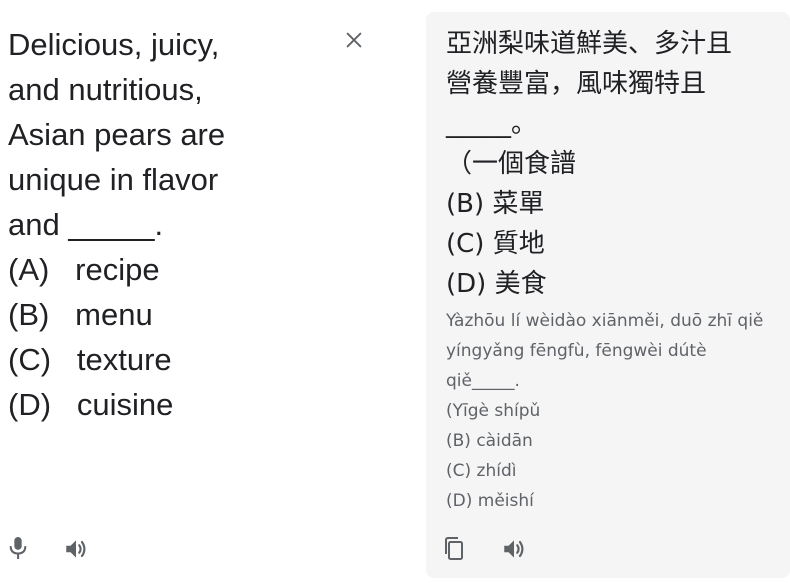 This screenshot has height=583, width=790. I want to click on clear-text-button, so click(354, 40).